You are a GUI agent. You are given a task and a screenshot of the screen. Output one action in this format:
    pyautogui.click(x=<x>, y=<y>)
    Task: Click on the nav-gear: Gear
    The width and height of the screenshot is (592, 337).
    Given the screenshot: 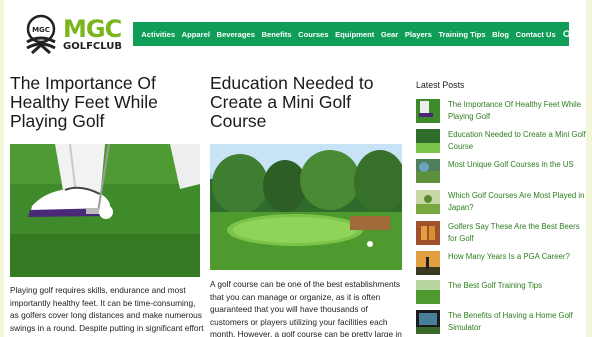 What is the action you would take?
    pyautogui.click(x=390, y=34)
    